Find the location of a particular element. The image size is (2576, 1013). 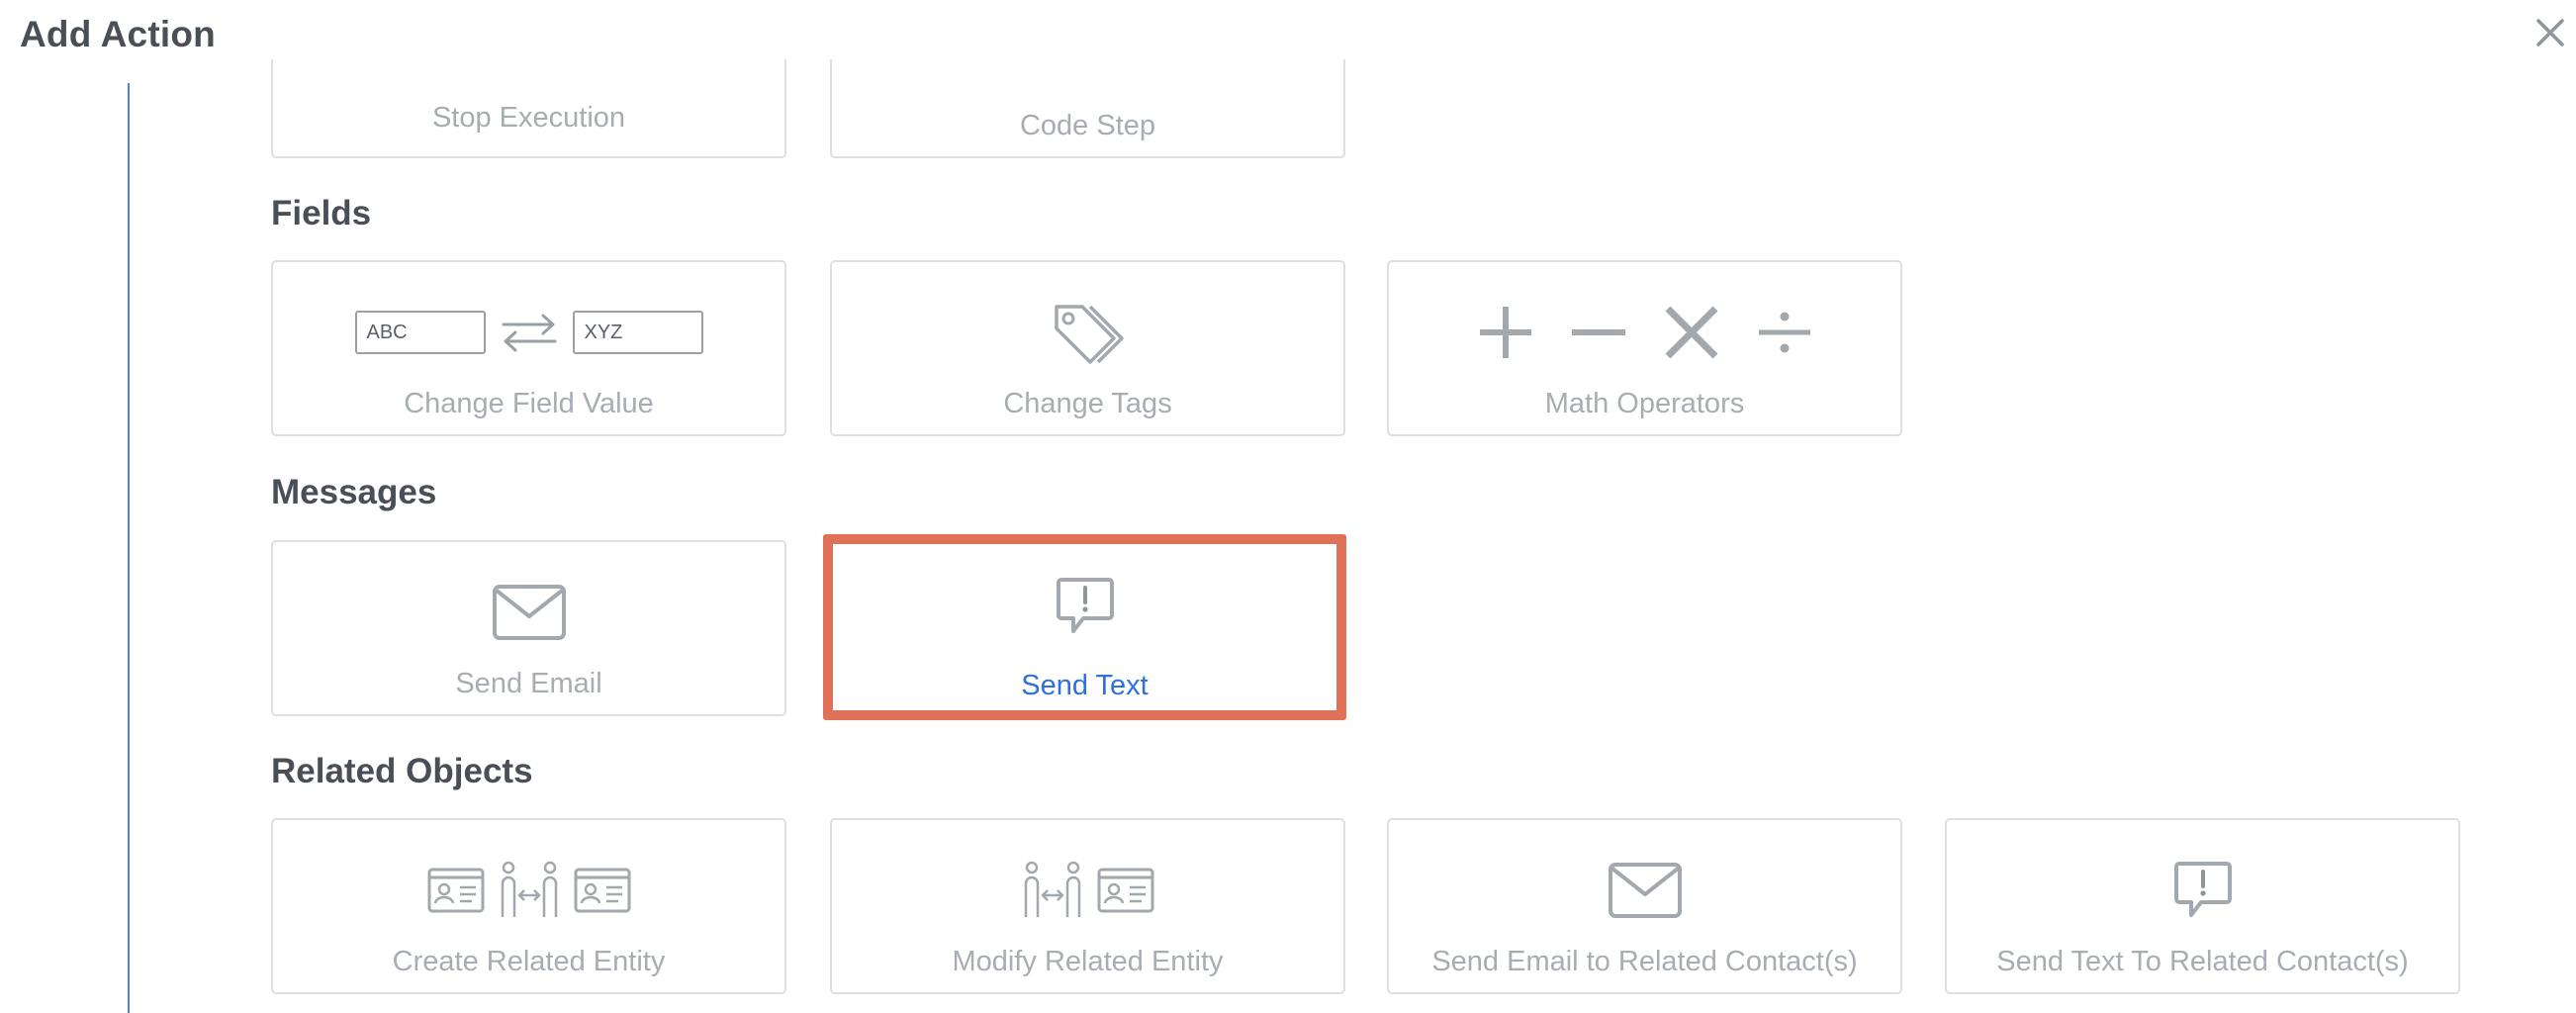

tags-icon is located at coordinates (1089, 334).